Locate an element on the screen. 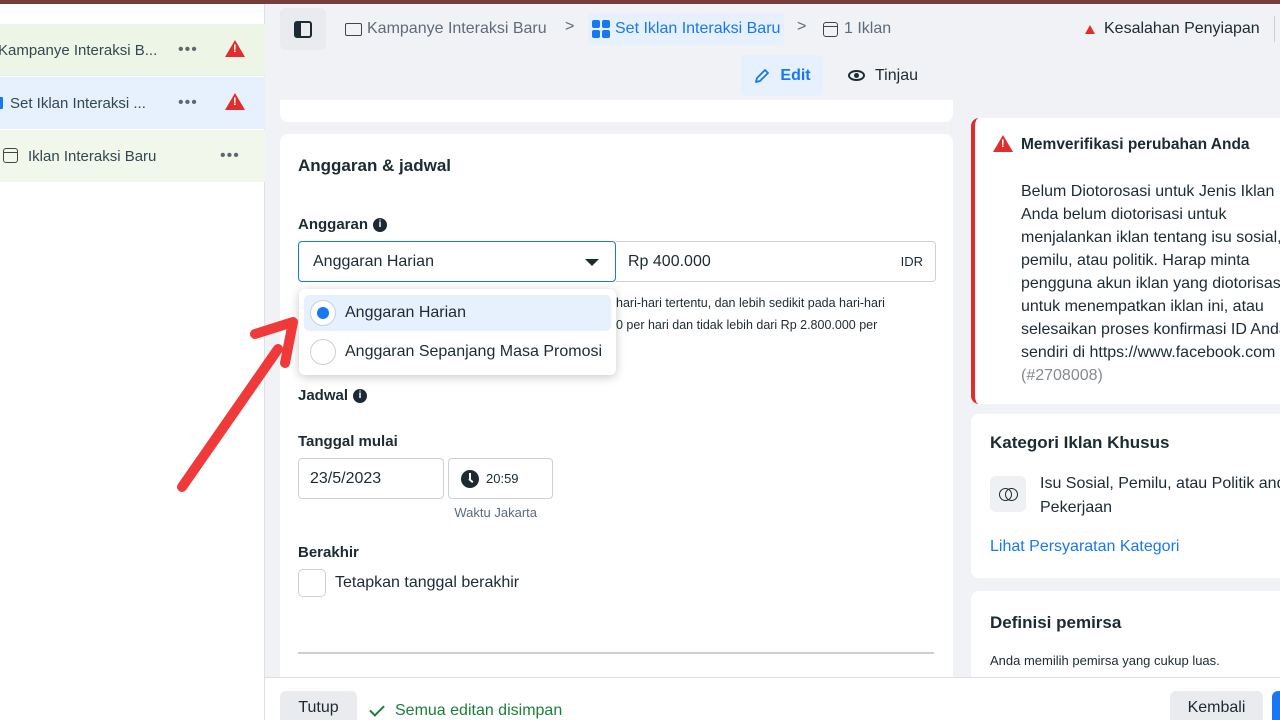 This screenshot has height=720, width=1280. sidebar-item-adset: Set Iklan Interaksi ... ••• is located at coordinates (132, 103).